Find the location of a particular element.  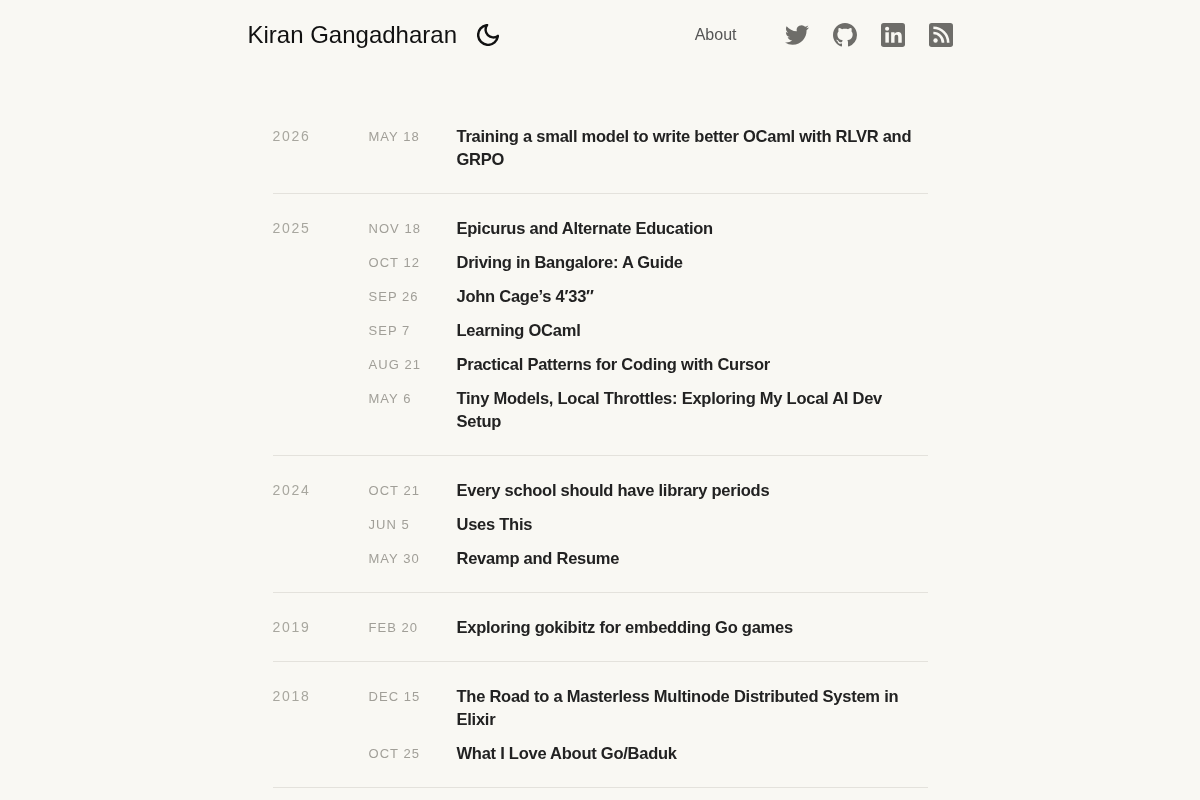

in-square-icon is located at coordinates (892, 35).